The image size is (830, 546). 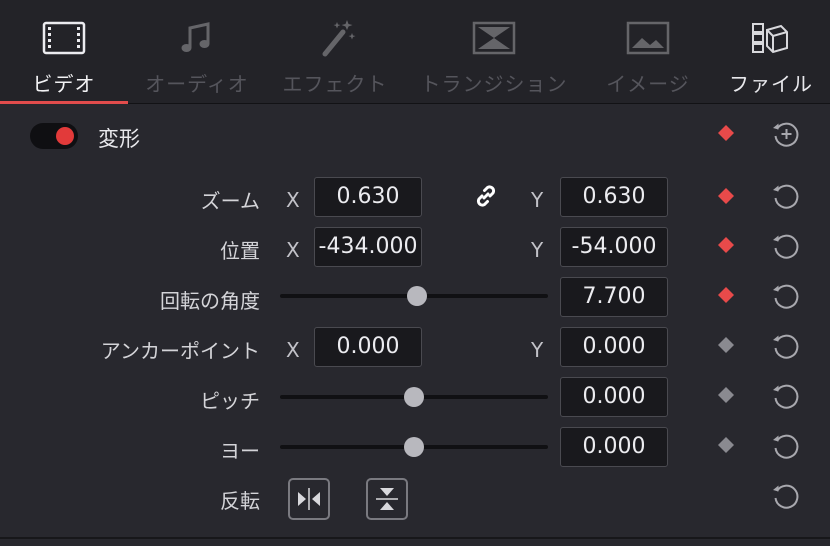 I want to click on music-note-icon, so click(x=195, y=37).